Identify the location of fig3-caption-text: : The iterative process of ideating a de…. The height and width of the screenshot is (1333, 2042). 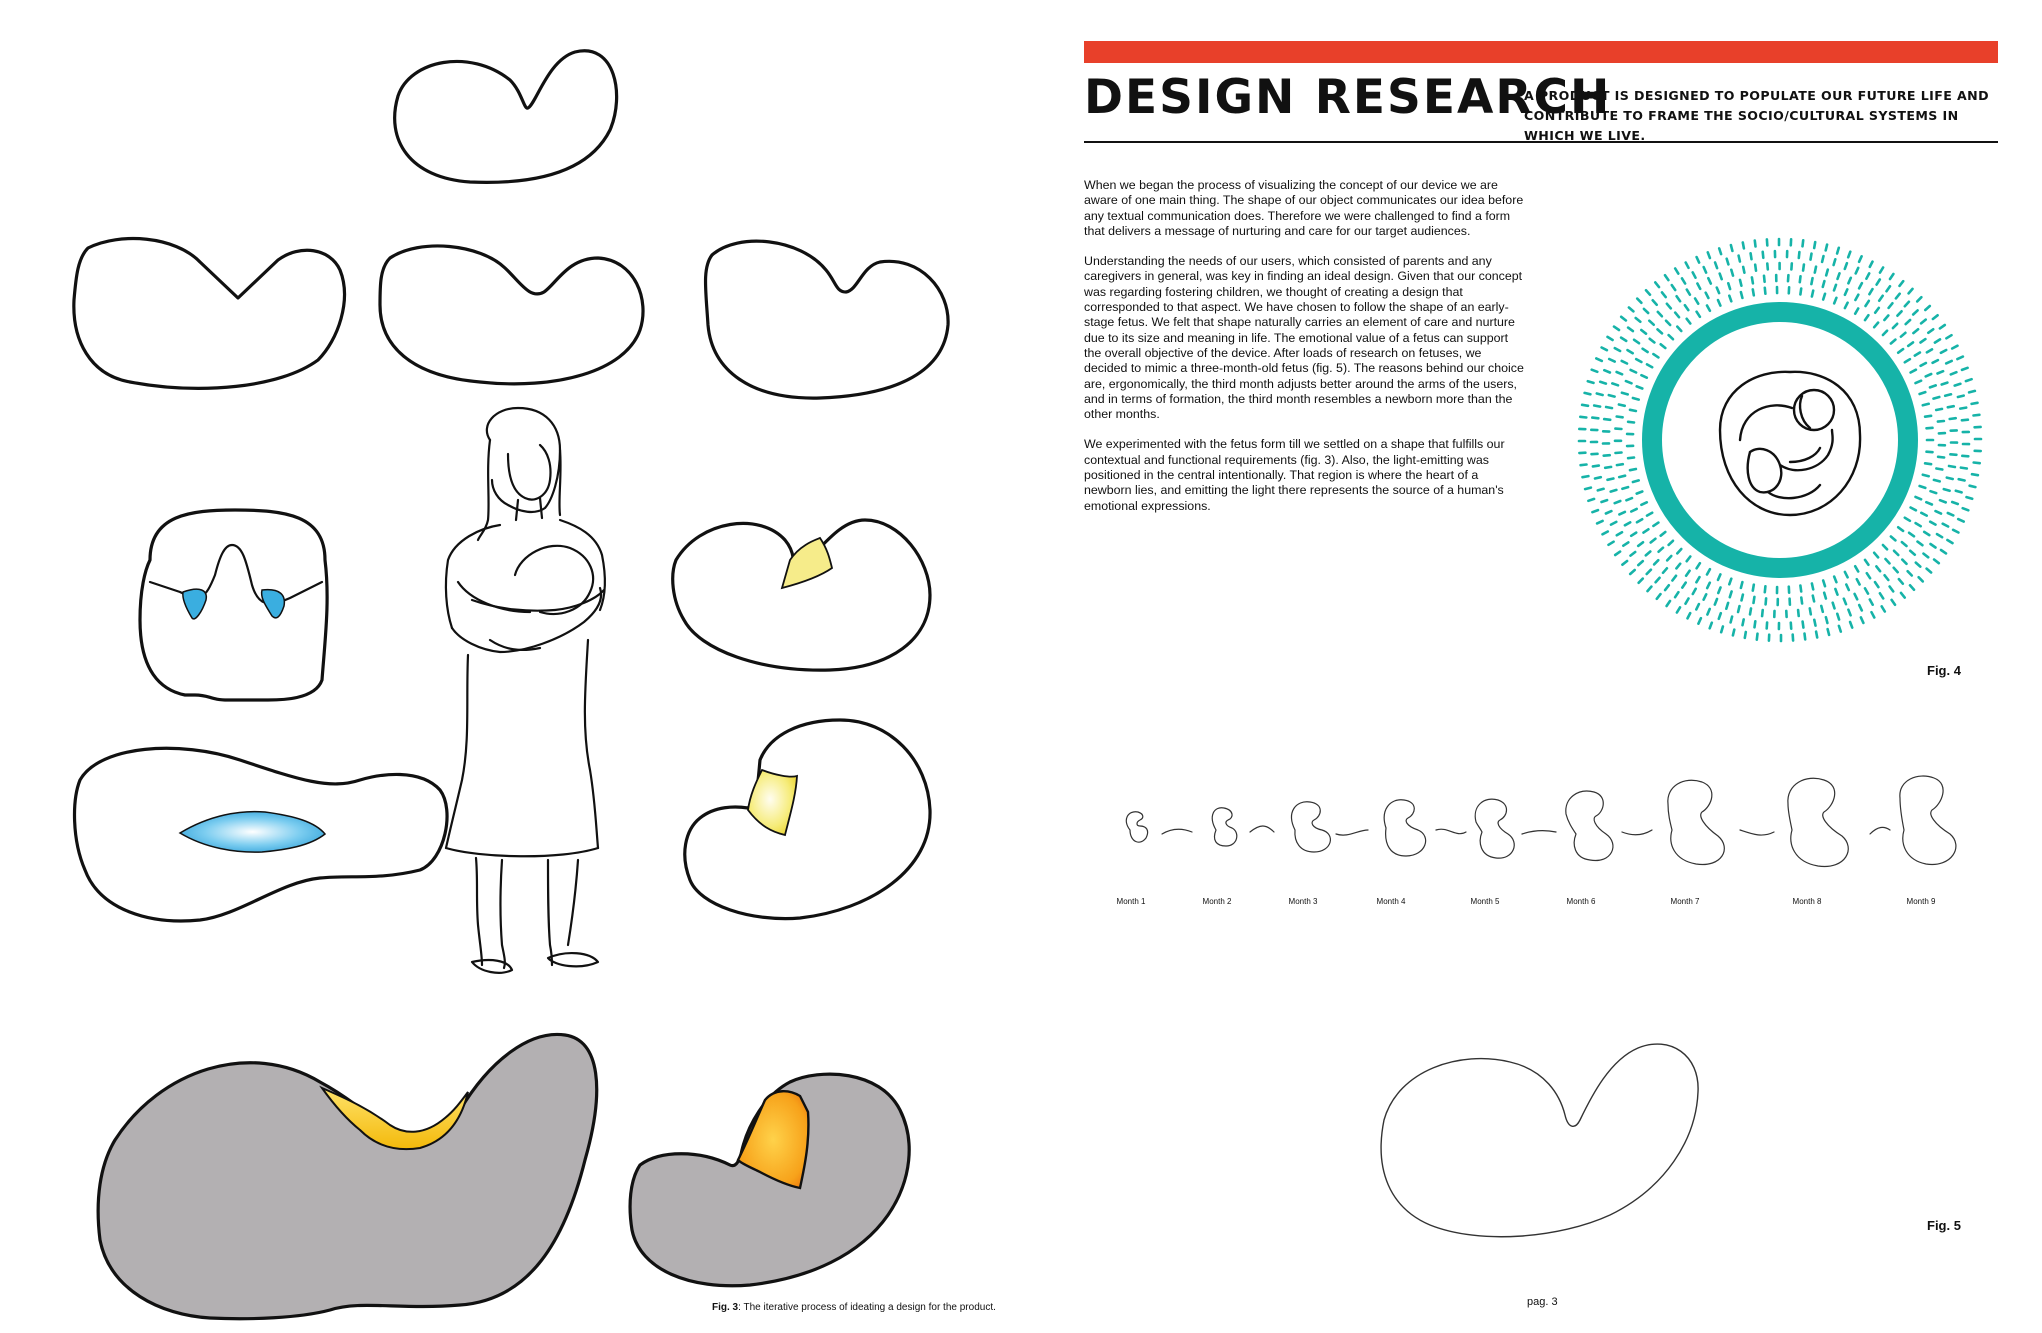
(867, 1307).